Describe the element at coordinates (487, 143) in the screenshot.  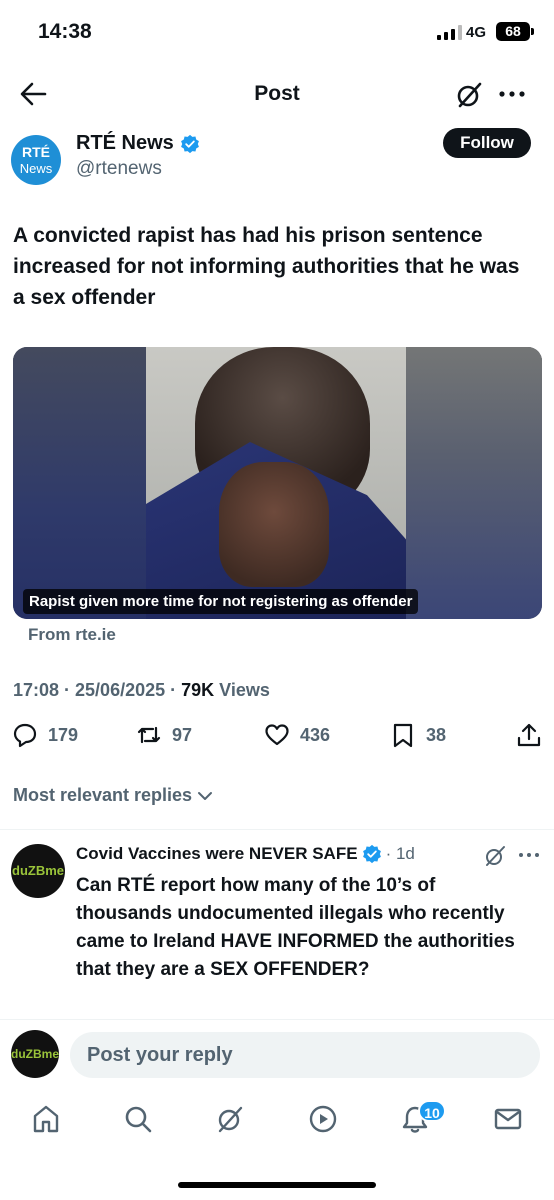
I see `follow-button: Follow` at that location.